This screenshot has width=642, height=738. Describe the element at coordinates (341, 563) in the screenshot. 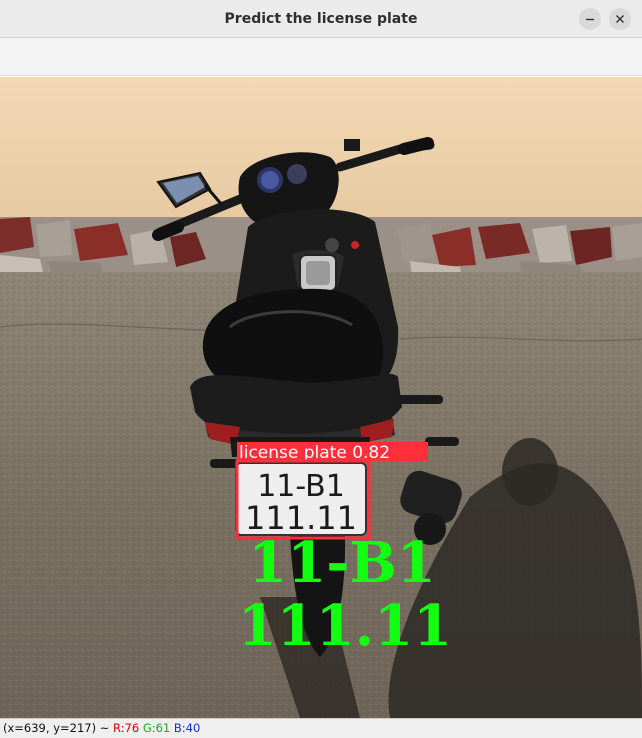

I see `ocr-result-line-1: 11-B1` at that location.